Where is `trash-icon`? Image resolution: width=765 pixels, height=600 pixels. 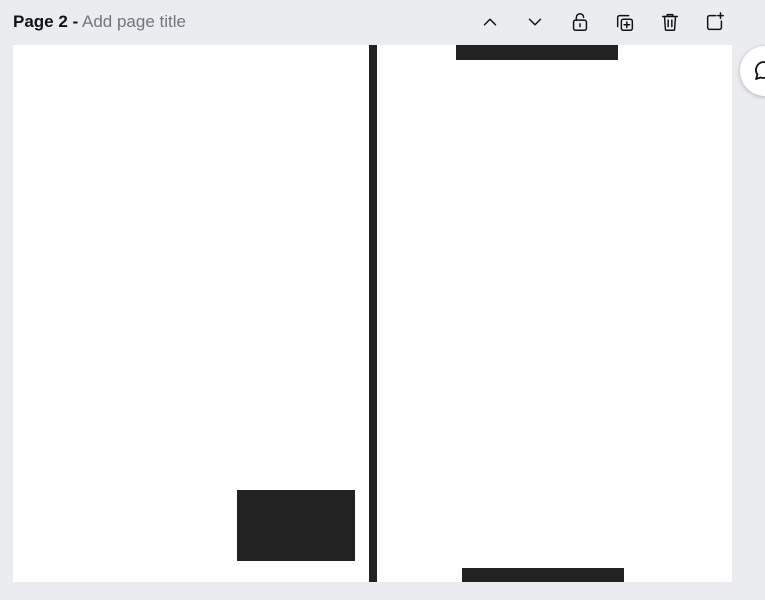
trash-icon is located at coordinates (670, 22).